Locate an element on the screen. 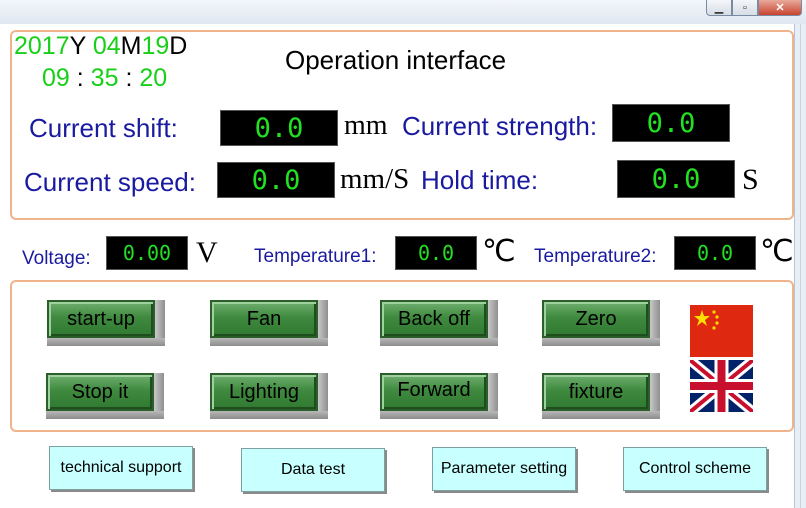  temperature1-display: 0.0 is located at coordinates (436, 253).